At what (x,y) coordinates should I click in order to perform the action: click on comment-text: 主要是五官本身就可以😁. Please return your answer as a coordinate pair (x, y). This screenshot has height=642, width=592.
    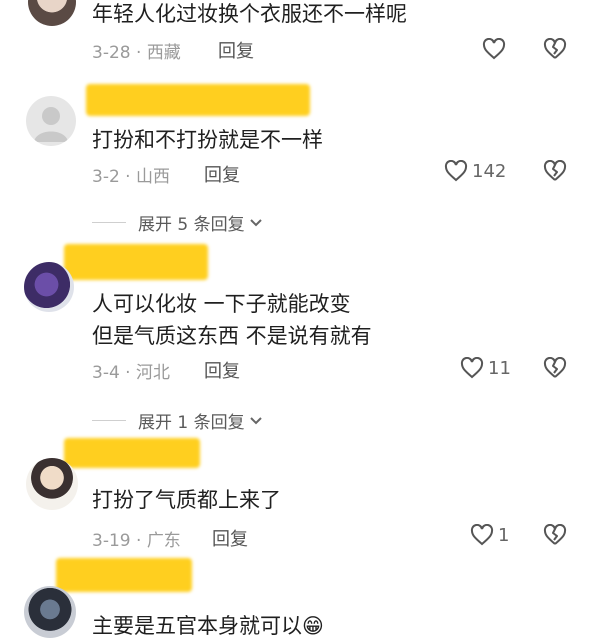
    Looking at the image, I should click on (208, 626).